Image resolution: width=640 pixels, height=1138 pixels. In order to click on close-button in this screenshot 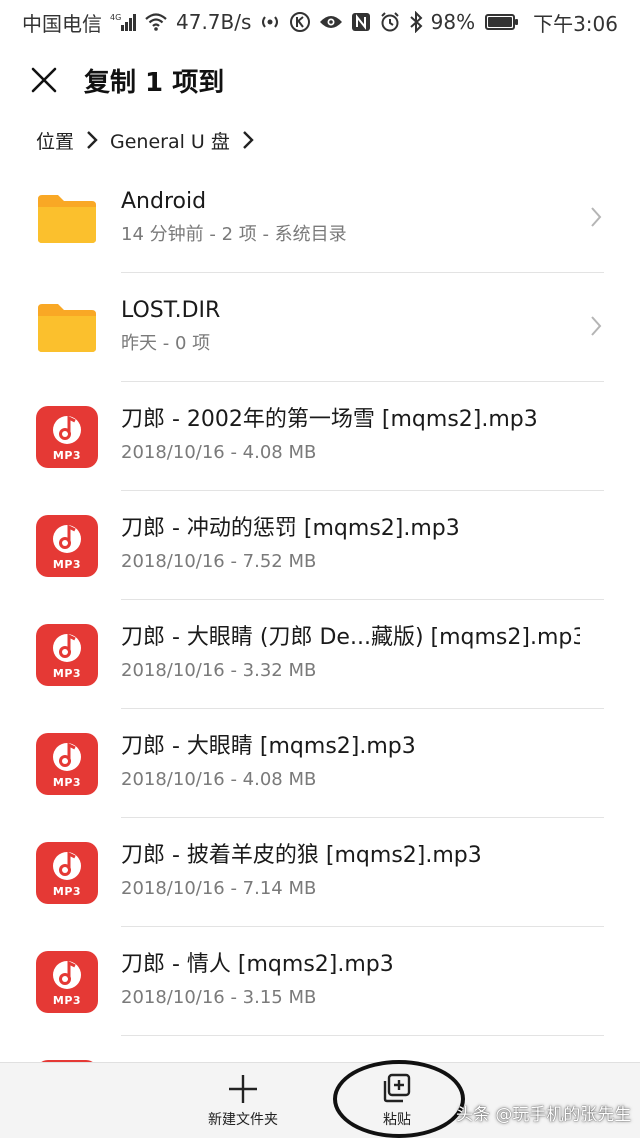, I will do `click(44, 80)`.